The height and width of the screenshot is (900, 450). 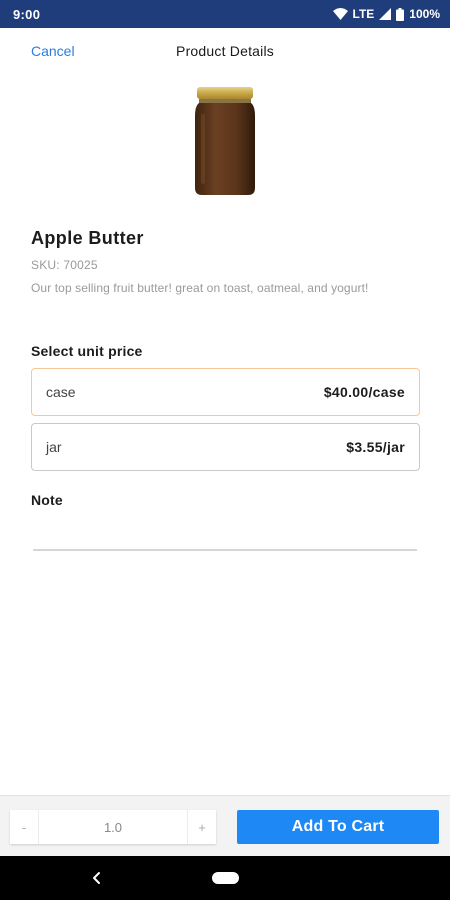 I want to click on quantity-stepper: - 1.0 +, so click(x=113, y=827).